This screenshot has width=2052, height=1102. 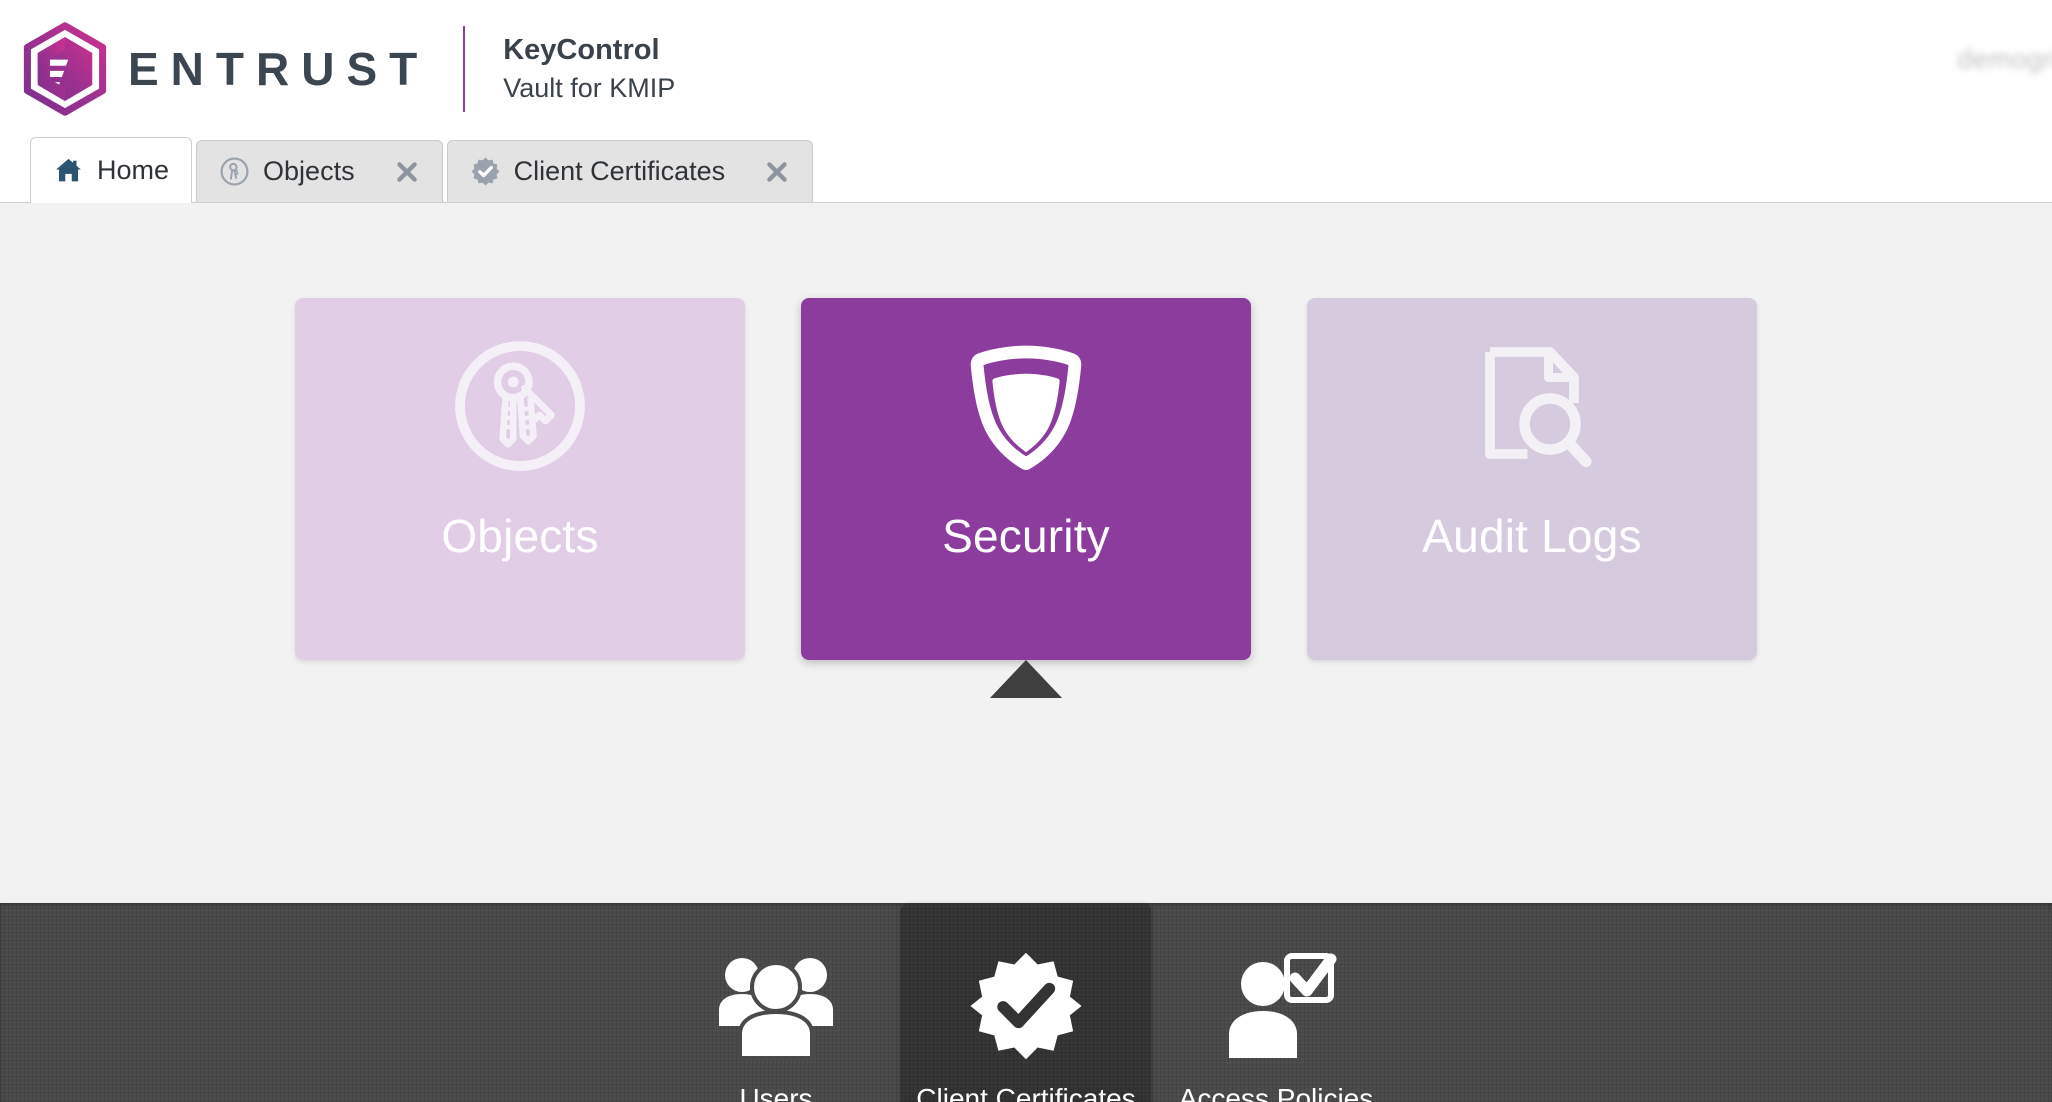 I want to click on submenu-item-users: Users, so click(x=776, y=1002).